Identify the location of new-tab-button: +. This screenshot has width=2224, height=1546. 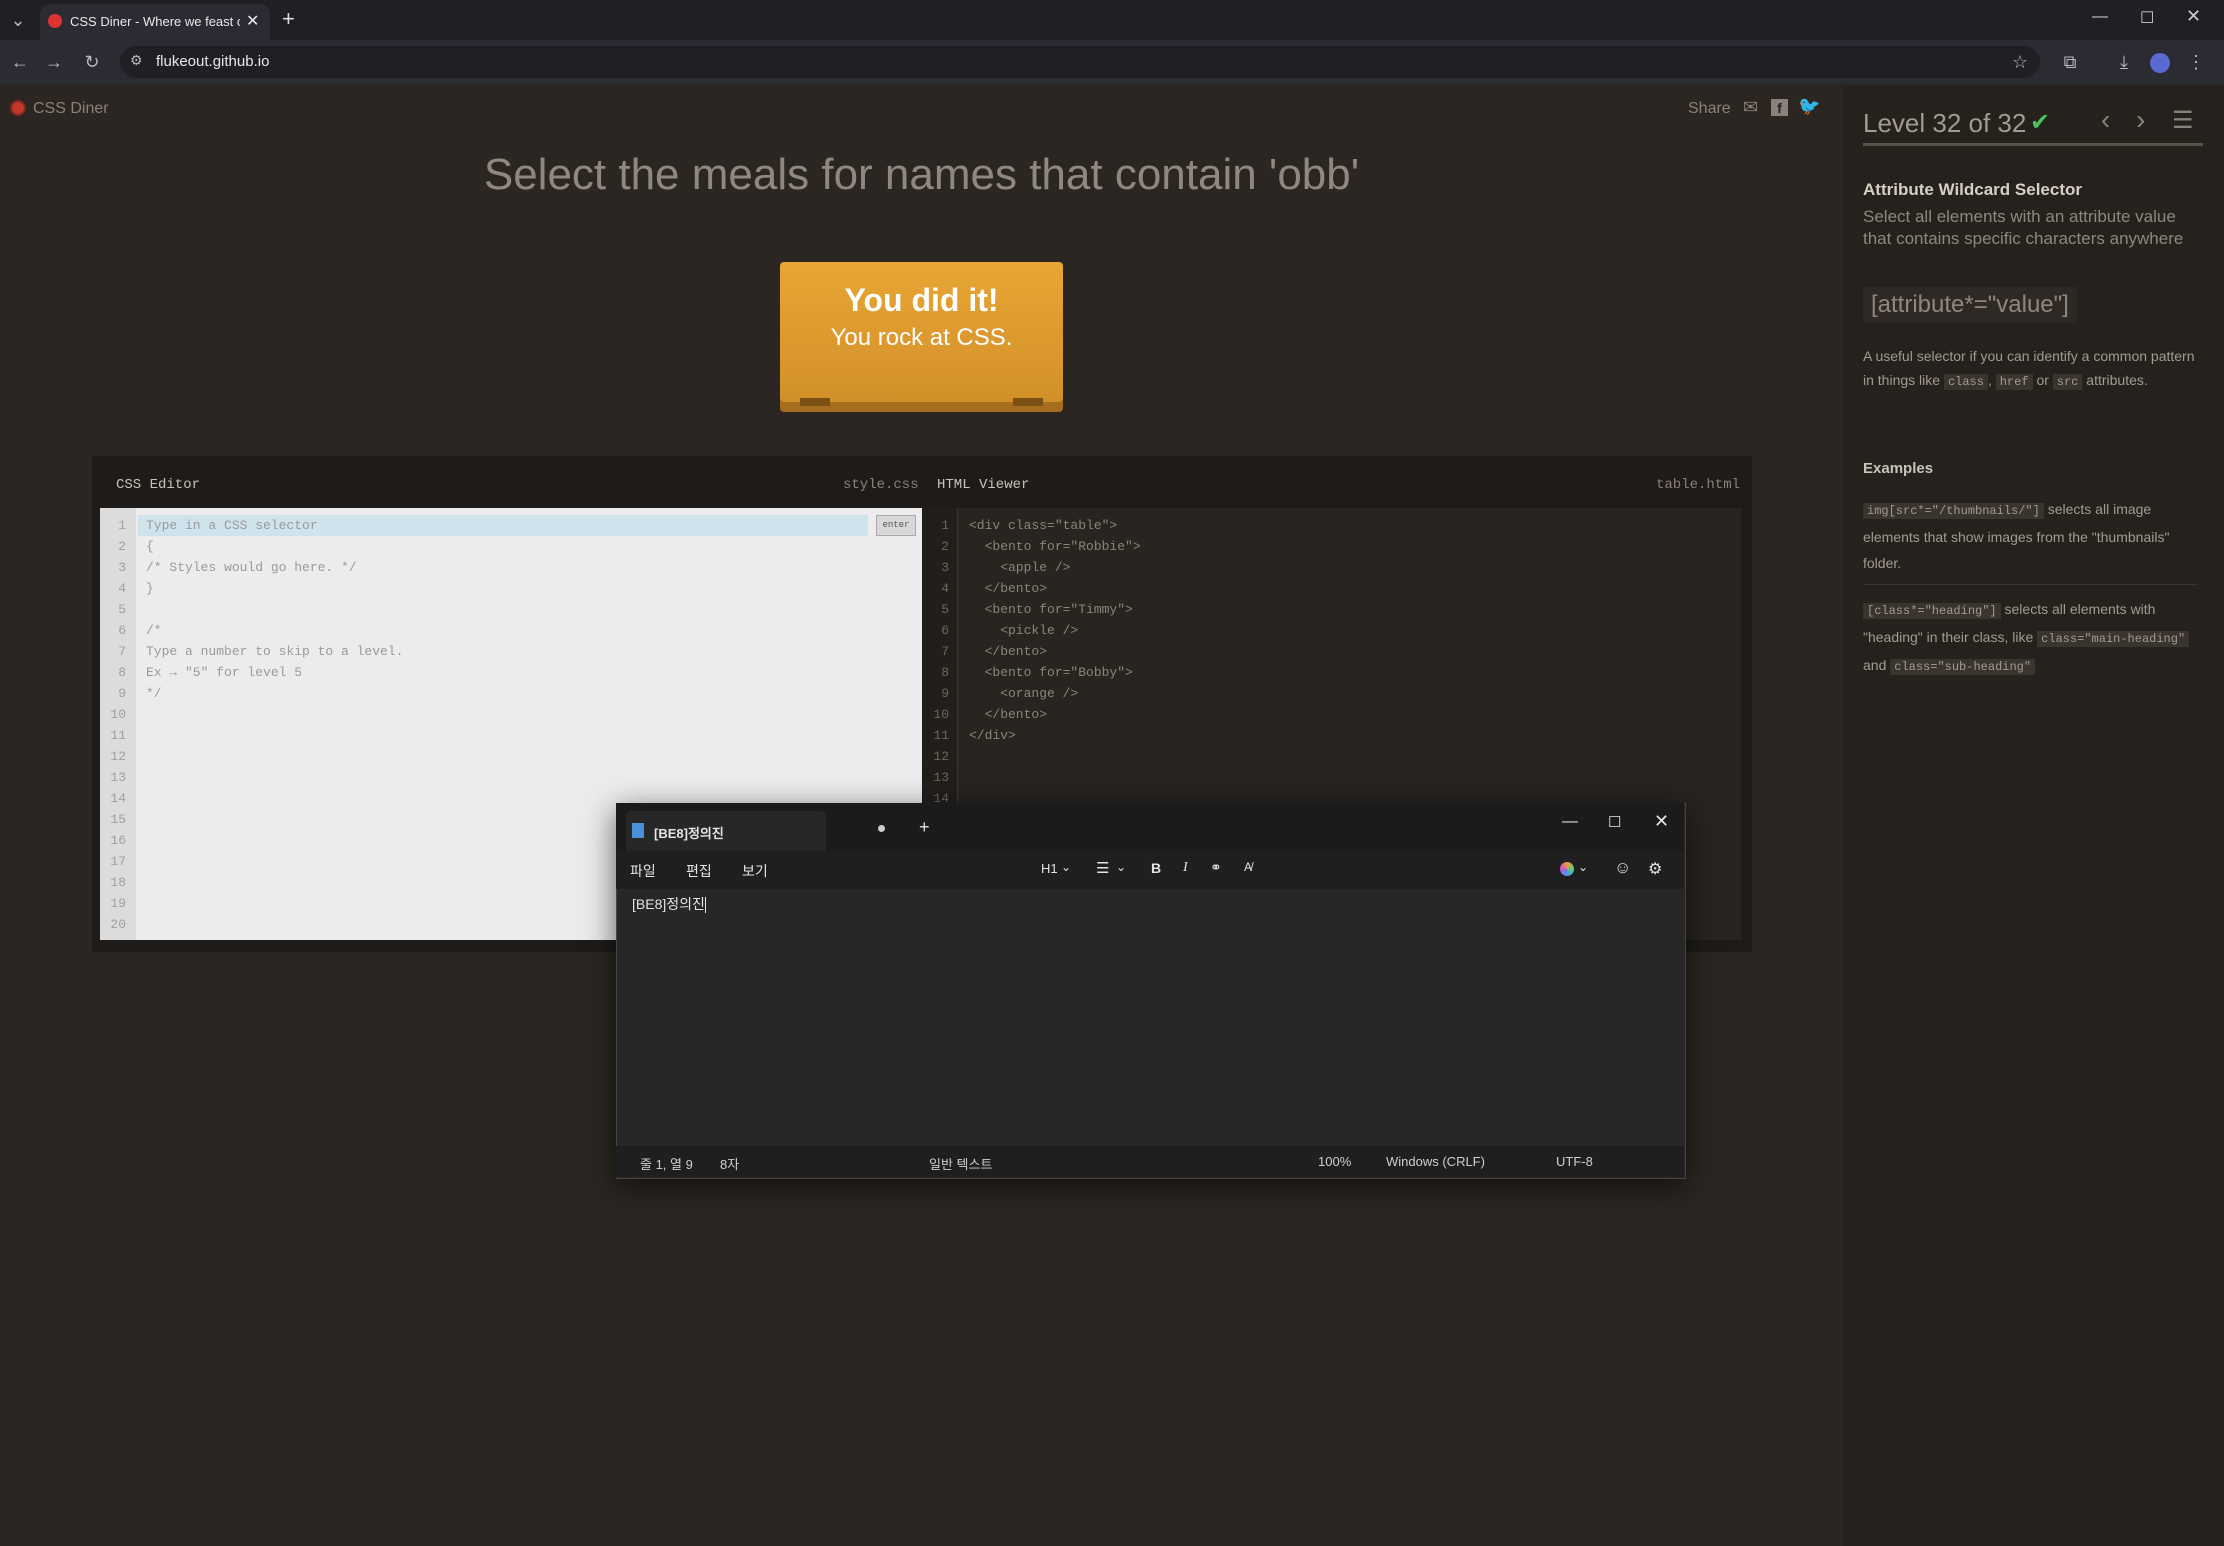
(288, 19).